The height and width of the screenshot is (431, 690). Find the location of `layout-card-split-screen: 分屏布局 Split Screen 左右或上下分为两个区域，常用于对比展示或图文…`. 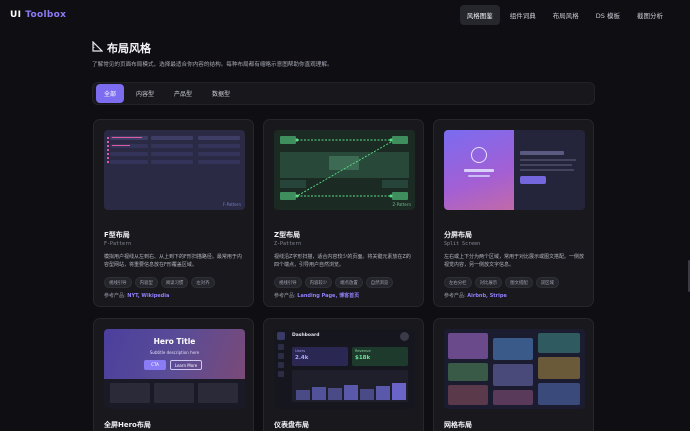

layout-card-split-screen: 分屏布局 Split Screen 左右或上下分为两个区域，常用于对比展示或图文… is located at coordinates (513, 213).